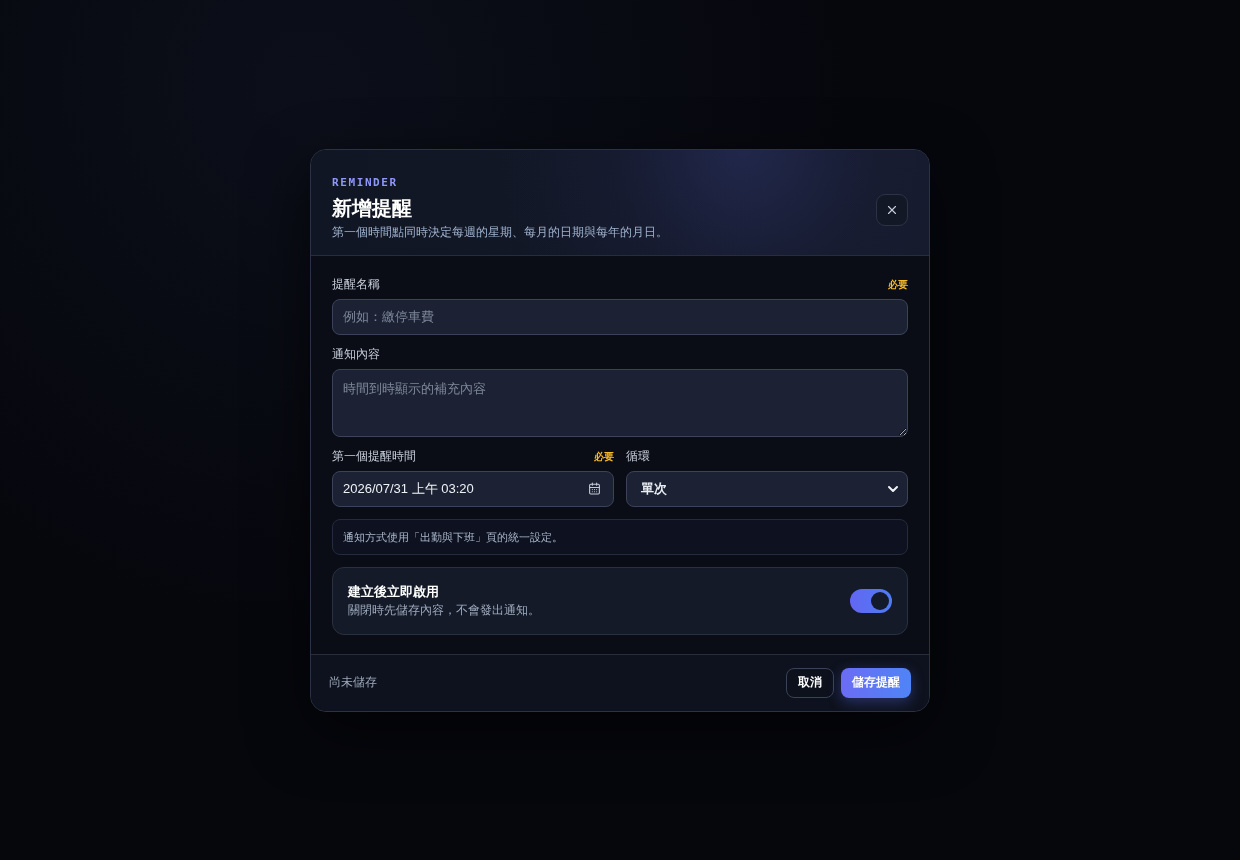  I want to click on field-label: 通知內容, so click(356, 354).